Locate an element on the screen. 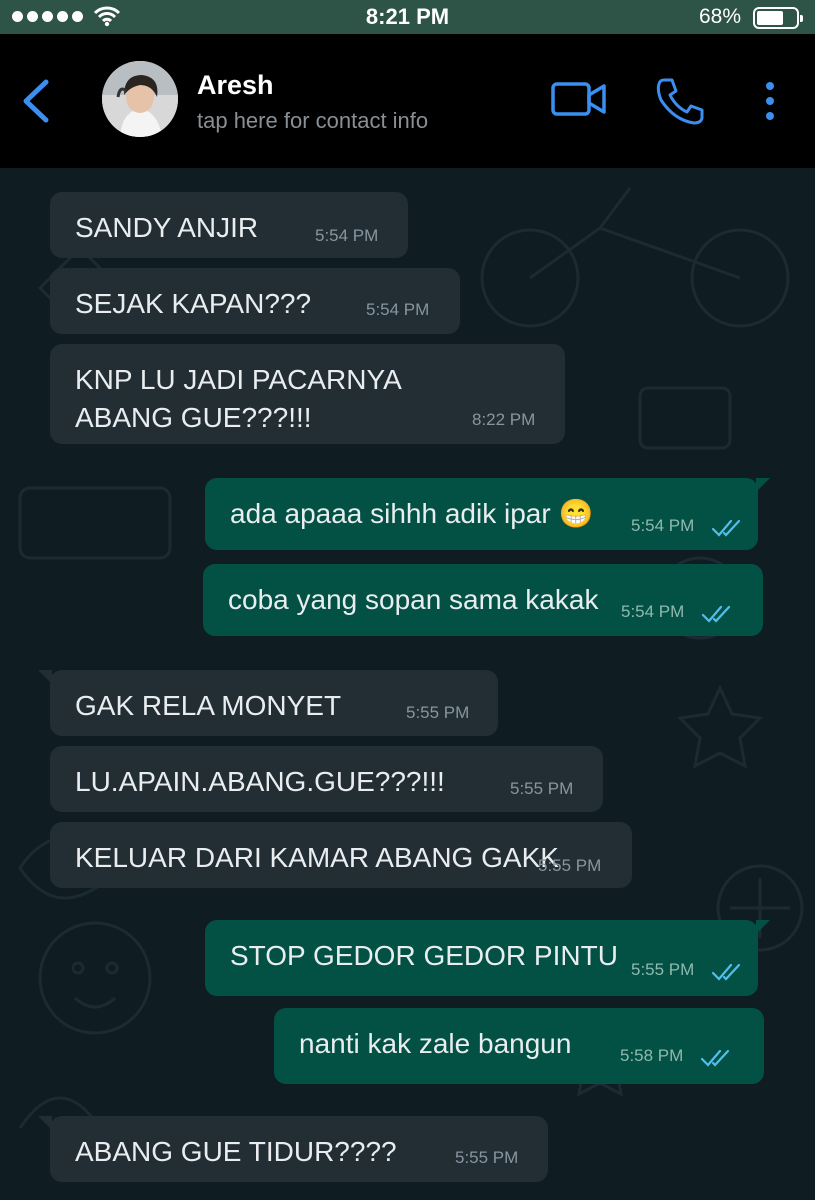 The image size is (815, 1200). avatar-photo is located at coordinates (140, 99).